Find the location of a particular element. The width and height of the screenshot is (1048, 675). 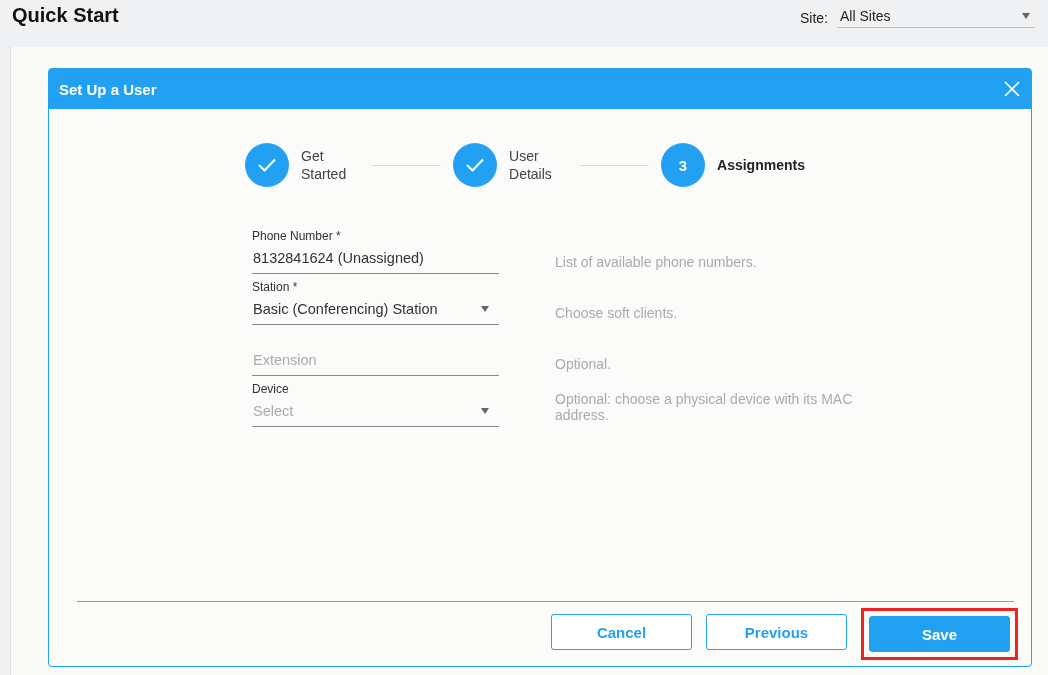

dialog-title: Set Up a User is located at coordinates (108, 89).